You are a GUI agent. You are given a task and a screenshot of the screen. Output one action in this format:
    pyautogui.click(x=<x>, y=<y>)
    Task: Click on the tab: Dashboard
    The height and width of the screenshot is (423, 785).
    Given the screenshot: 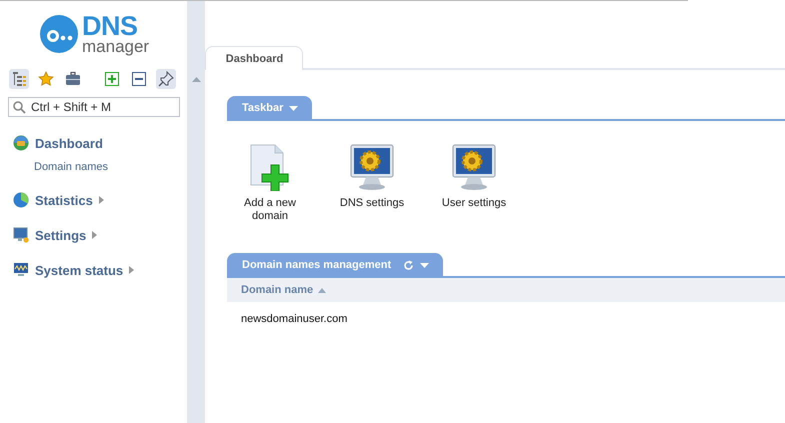 What is the action you would take?
    pyautogui.click(x=254, y=58)
    